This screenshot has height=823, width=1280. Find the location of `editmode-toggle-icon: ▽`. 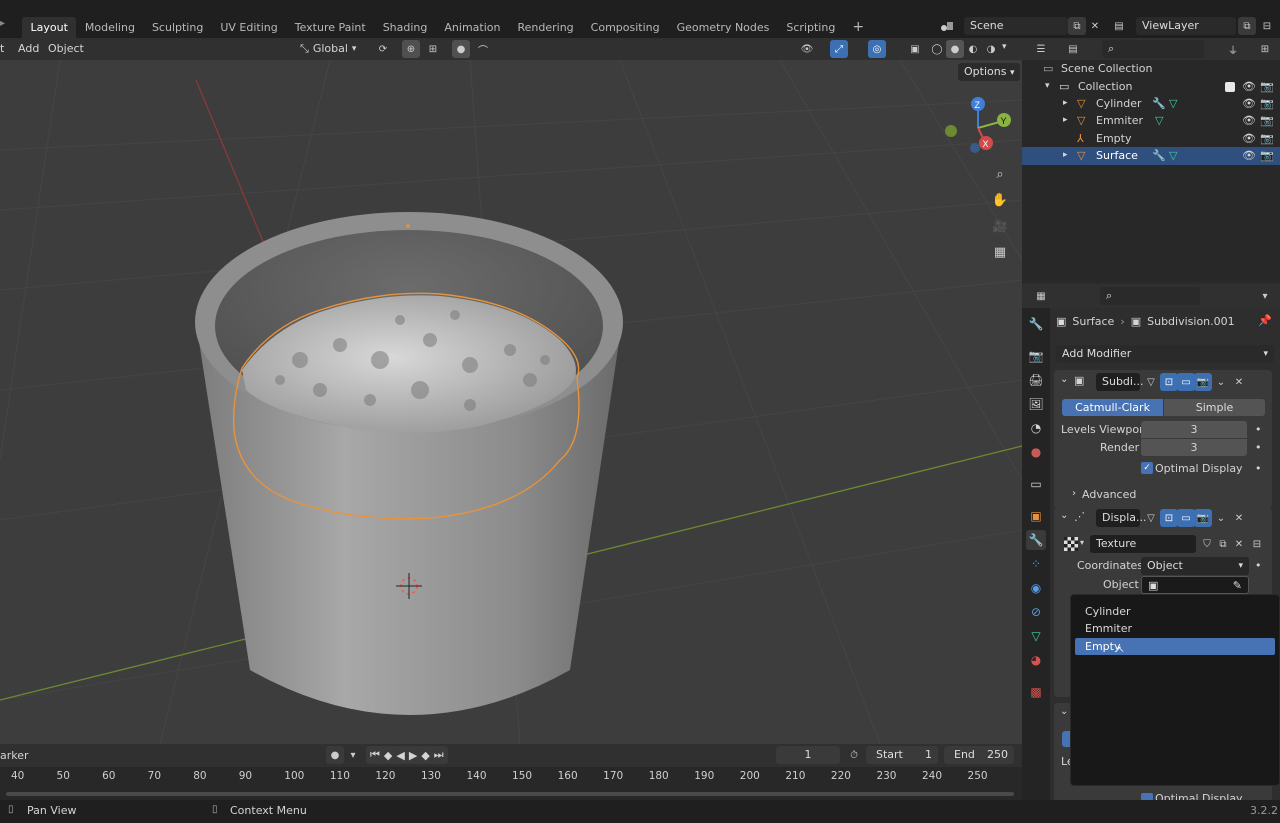

editmode-toggle-icon: ▽ is located at coordinates (1151, 382).